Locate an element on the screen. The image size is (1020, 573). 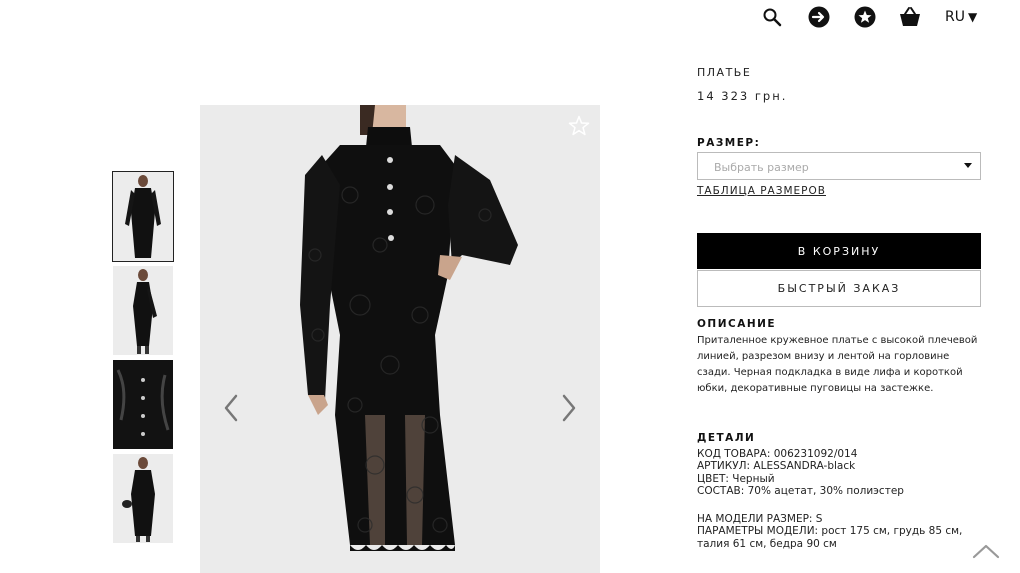
size-placeholder: Выбрать размер is located at coordinates (761, 167).